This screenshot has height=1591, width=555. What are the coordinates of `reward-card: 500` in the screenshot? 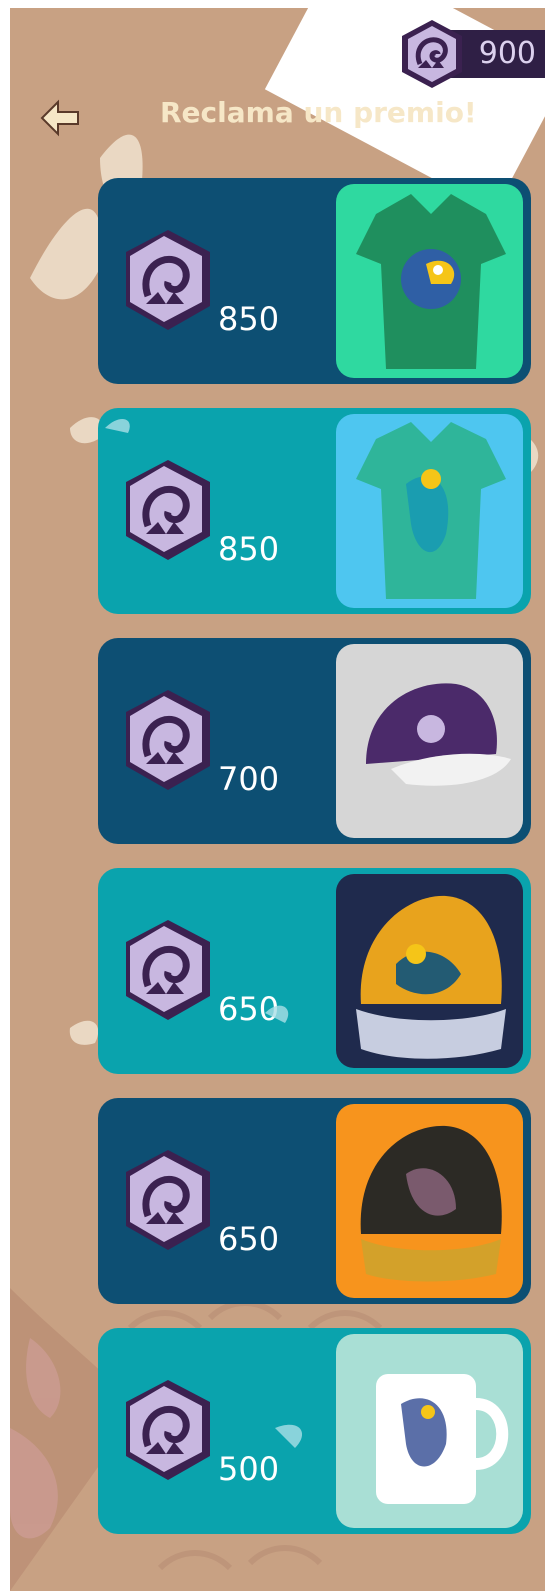 It's located at (314, 1431).